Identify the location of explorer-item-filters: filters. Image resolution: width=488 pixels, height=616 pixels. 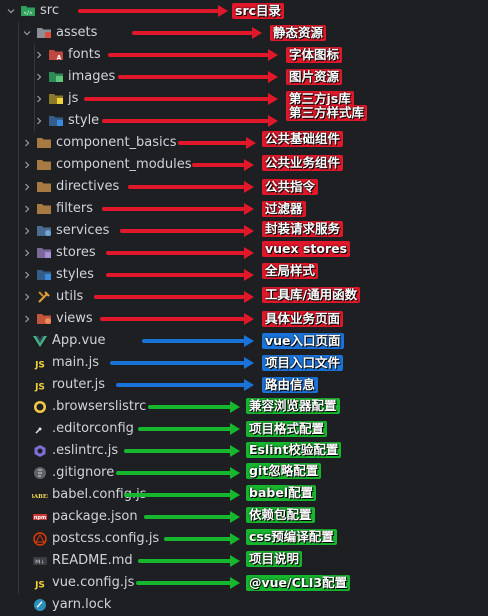
(244, 209).